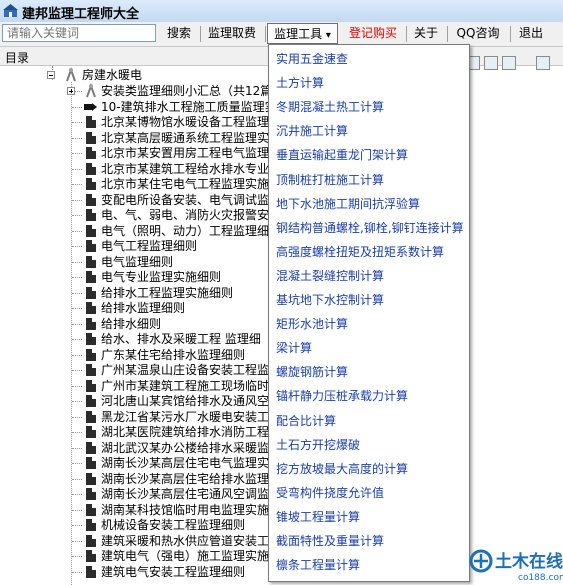 This screenshot has height=585, width=563. What do you see at coordinates (135, 231) in the screenshot?
I see `tree-item: 电气（照明、动力）工程监理细` at bounding box center [135, 231].